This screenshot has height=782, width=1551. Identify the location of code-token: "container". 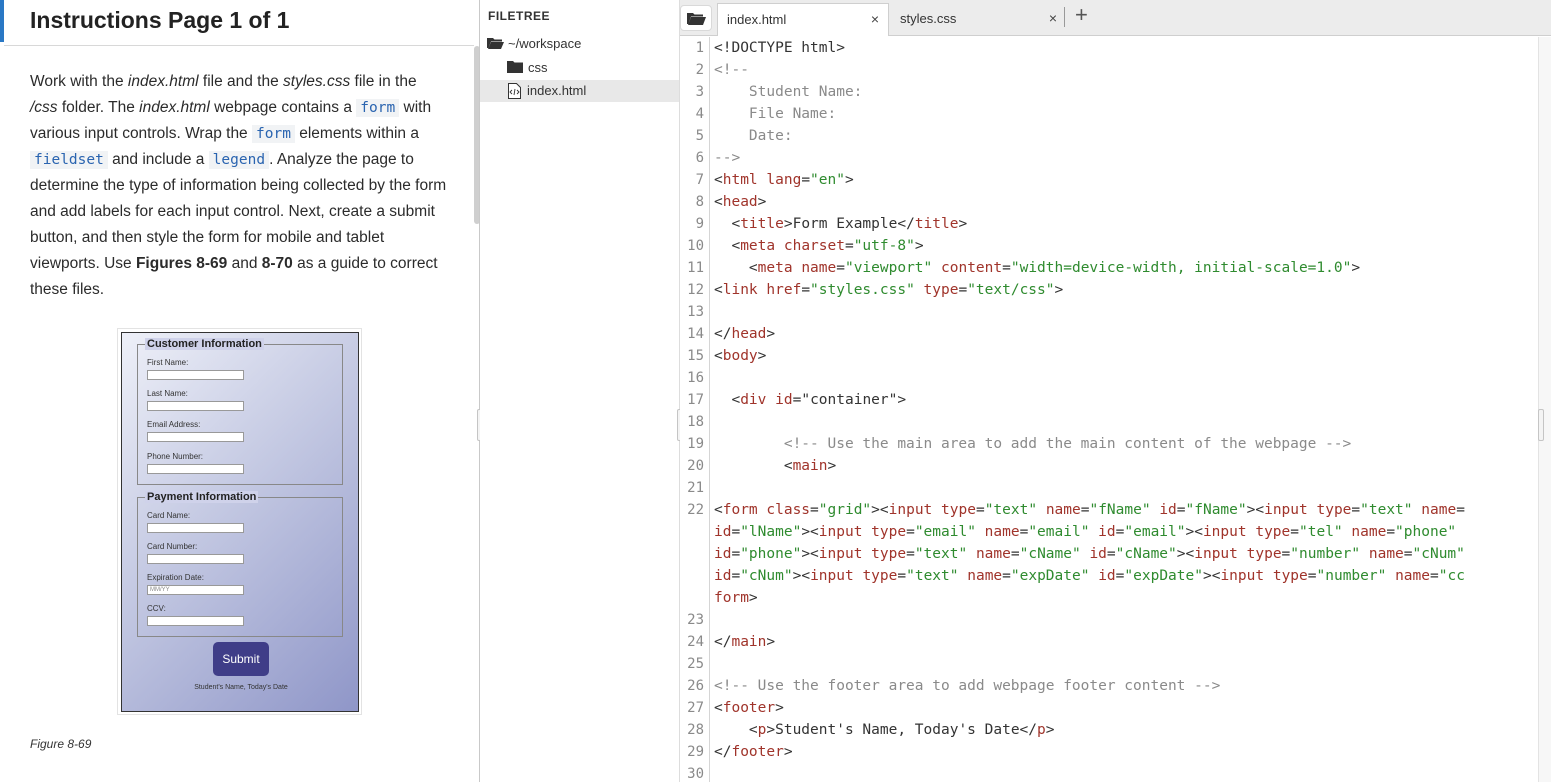
(849, 400).